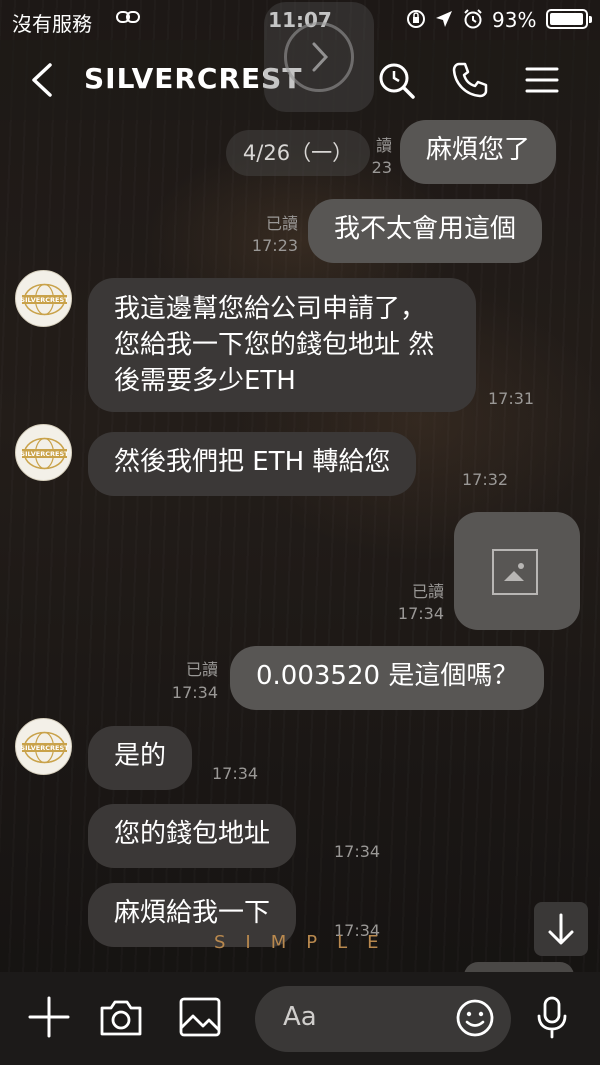 The height and width of the screenshot is (1065, 600). What do you see at coordinates (425, 231) in the screenshot?
I see `message-bubble: 我不太會用這個` at bounding box center [425, 231].